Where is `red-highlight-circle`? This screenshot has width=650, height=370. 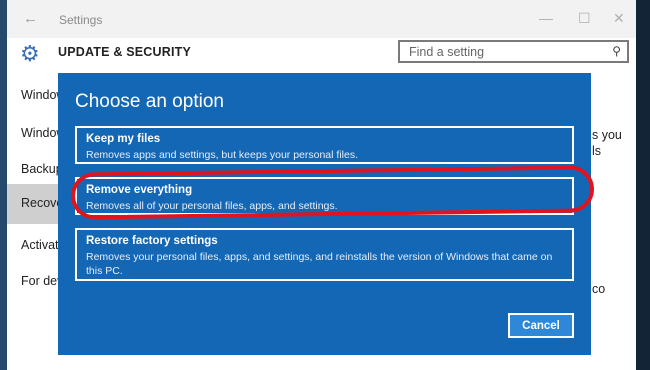 red-highlight-circle is located at coordinates (332, 192).